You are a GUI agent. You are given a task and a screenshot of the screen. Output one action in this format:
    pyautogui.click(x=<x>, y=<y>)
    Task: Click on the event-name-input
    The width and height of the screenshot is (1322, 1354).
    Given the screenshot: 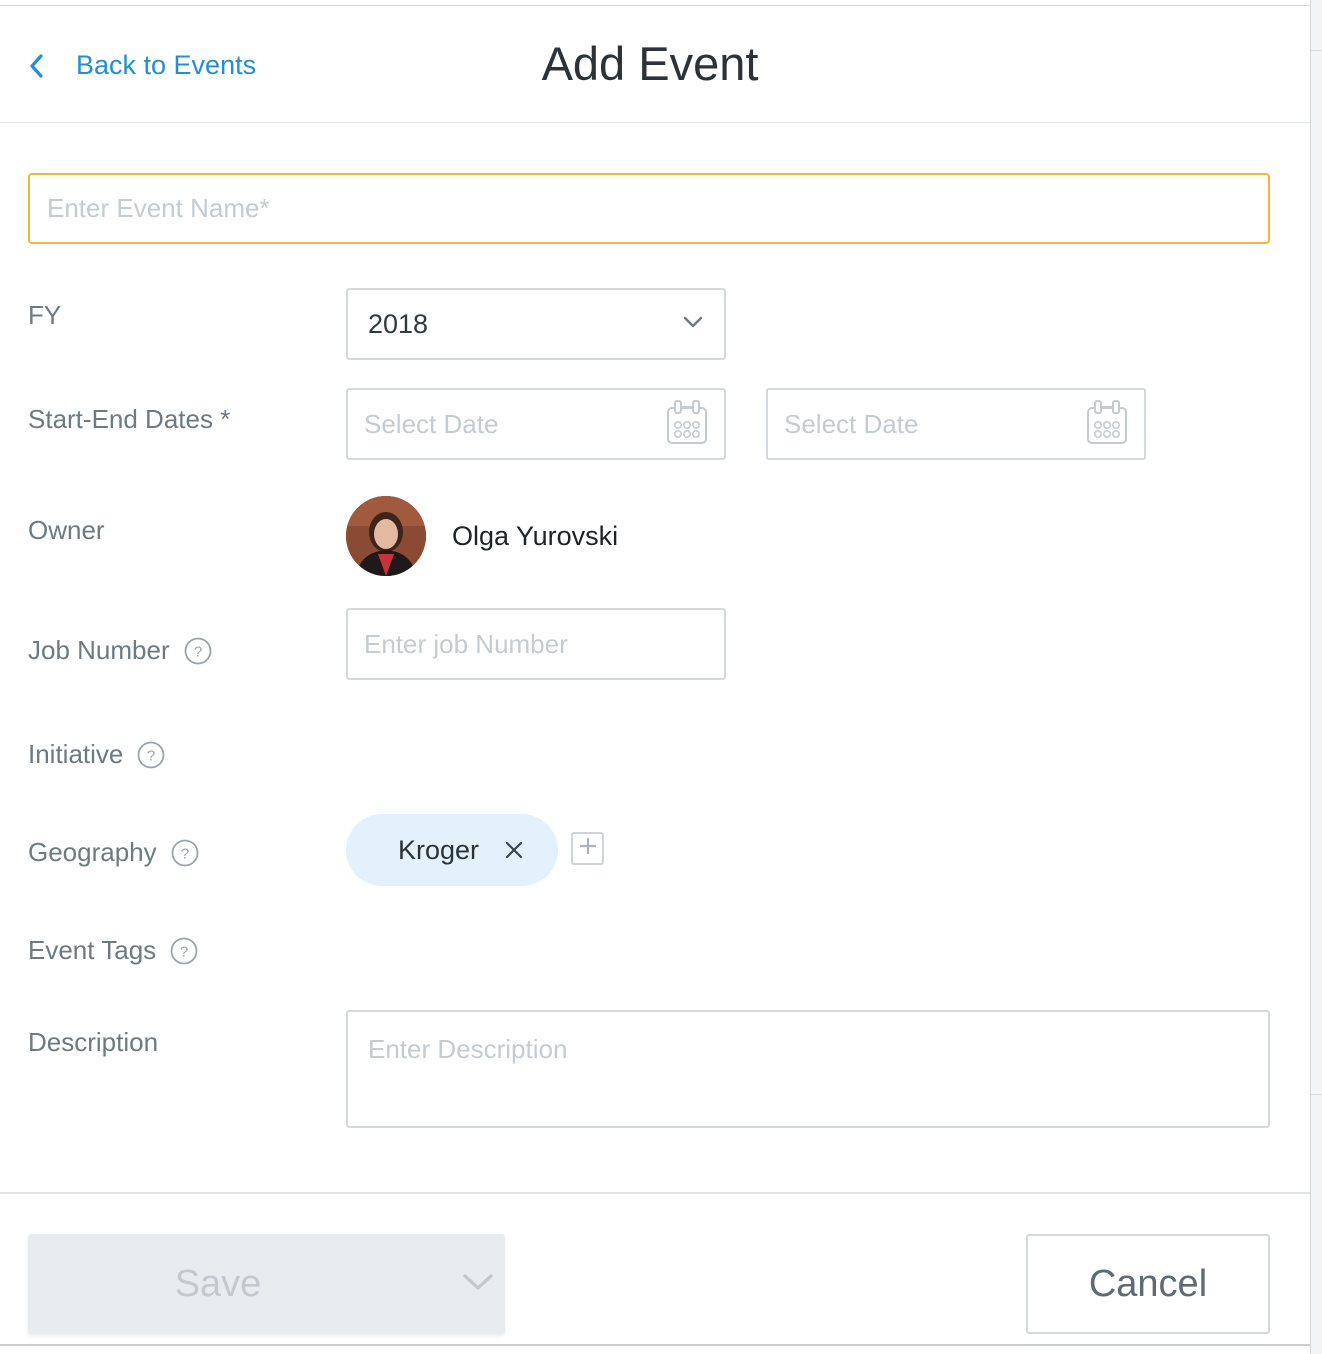 What is the action you would take?
    pyautogui.click(x=649, y=208)
    